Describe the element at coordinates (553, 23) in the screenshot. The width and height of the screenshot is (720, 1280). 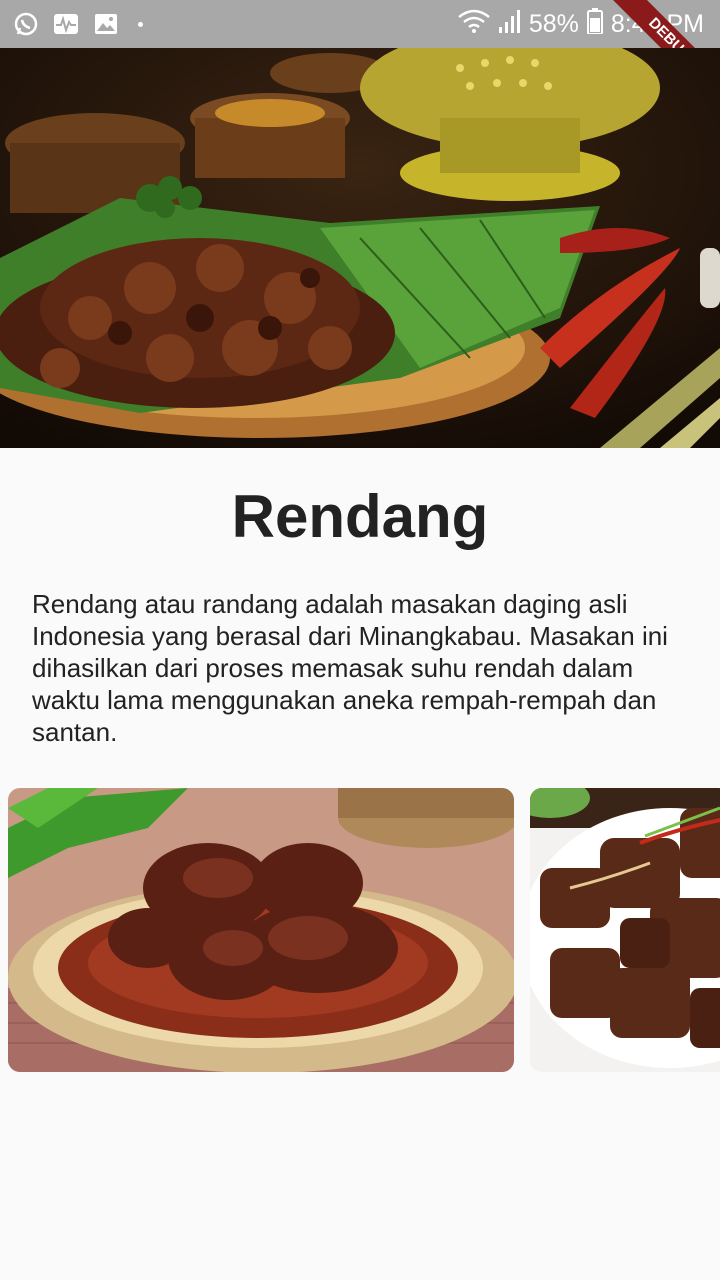
I see `battery-percent: 58%` at that location.